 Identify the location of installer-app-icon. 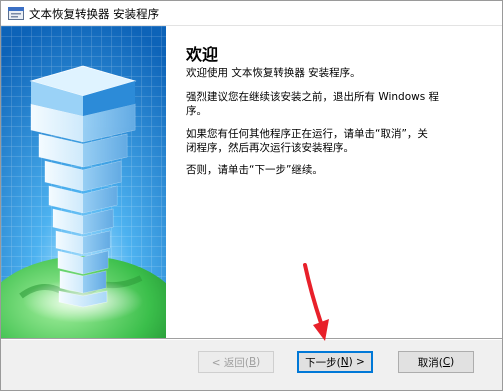
(16, 13).